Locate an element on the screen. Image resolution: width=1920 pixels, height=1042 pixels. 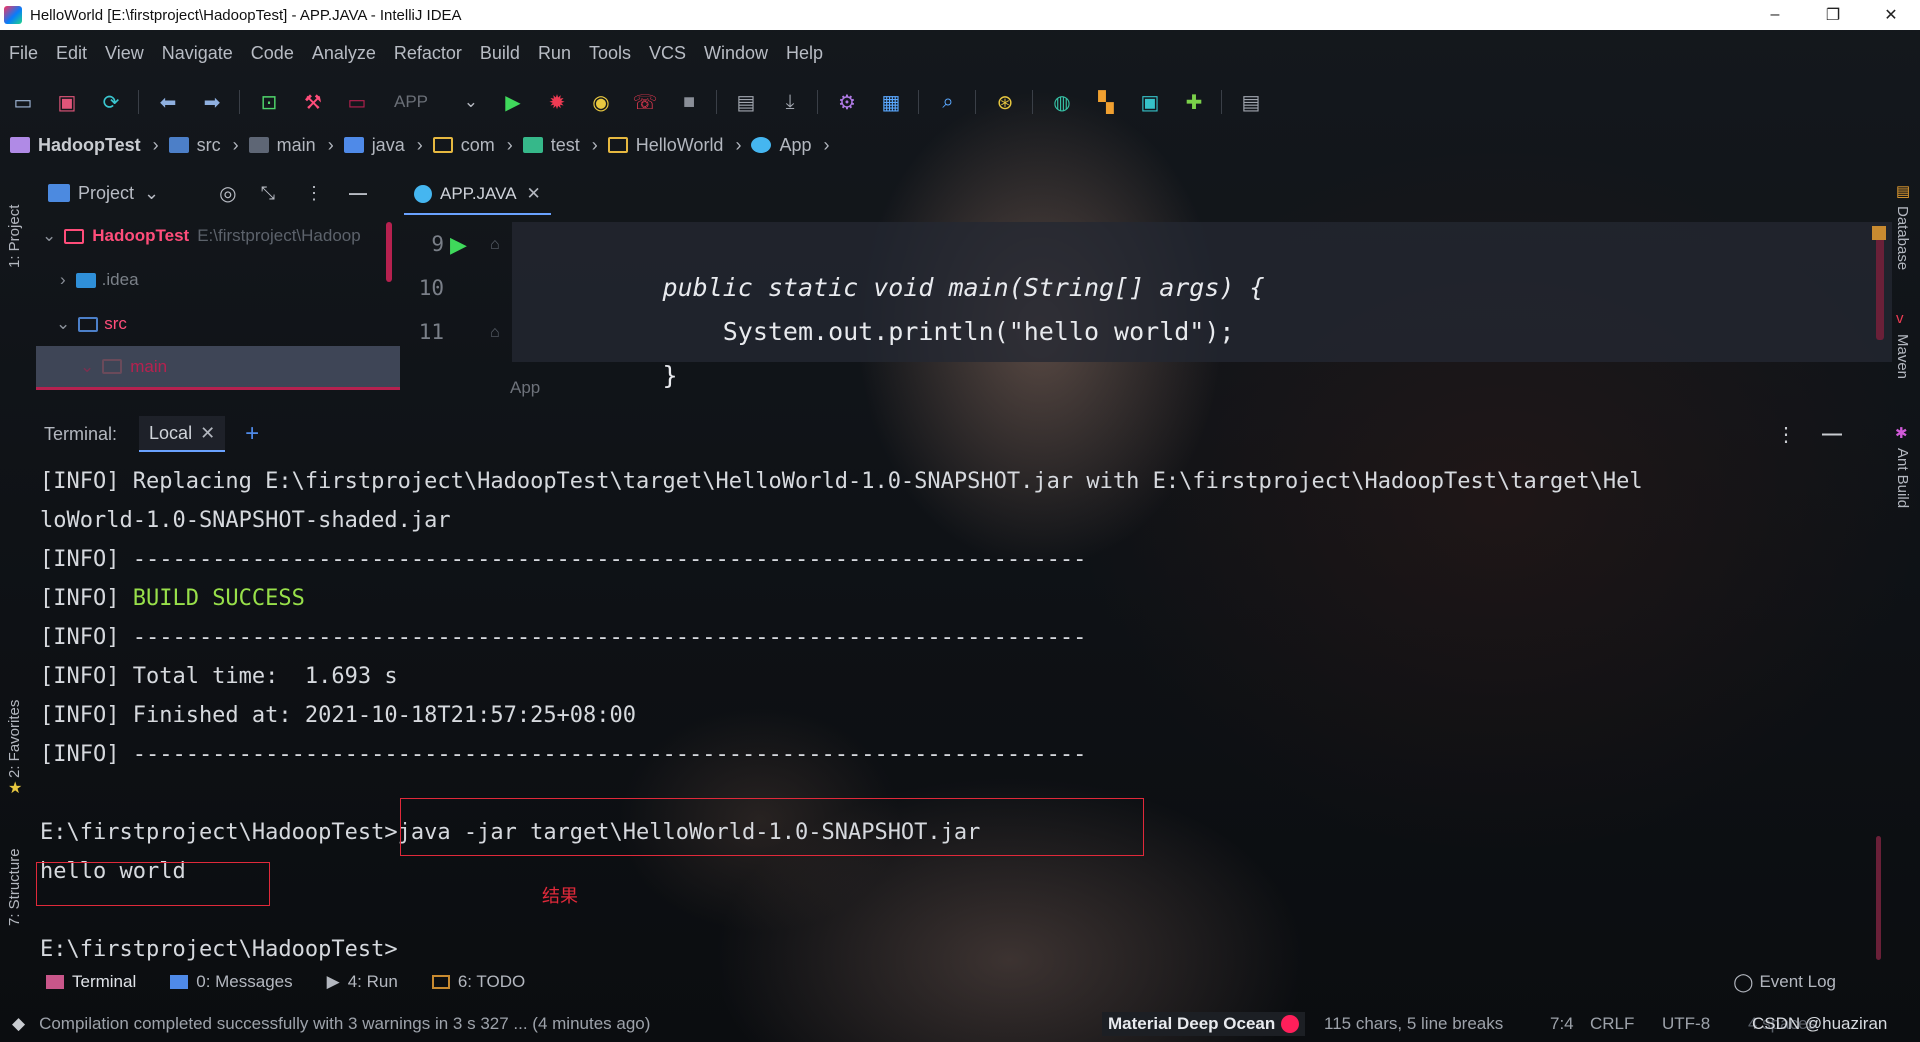
menu-vcs: VCS is located at coordinates (667, 53).